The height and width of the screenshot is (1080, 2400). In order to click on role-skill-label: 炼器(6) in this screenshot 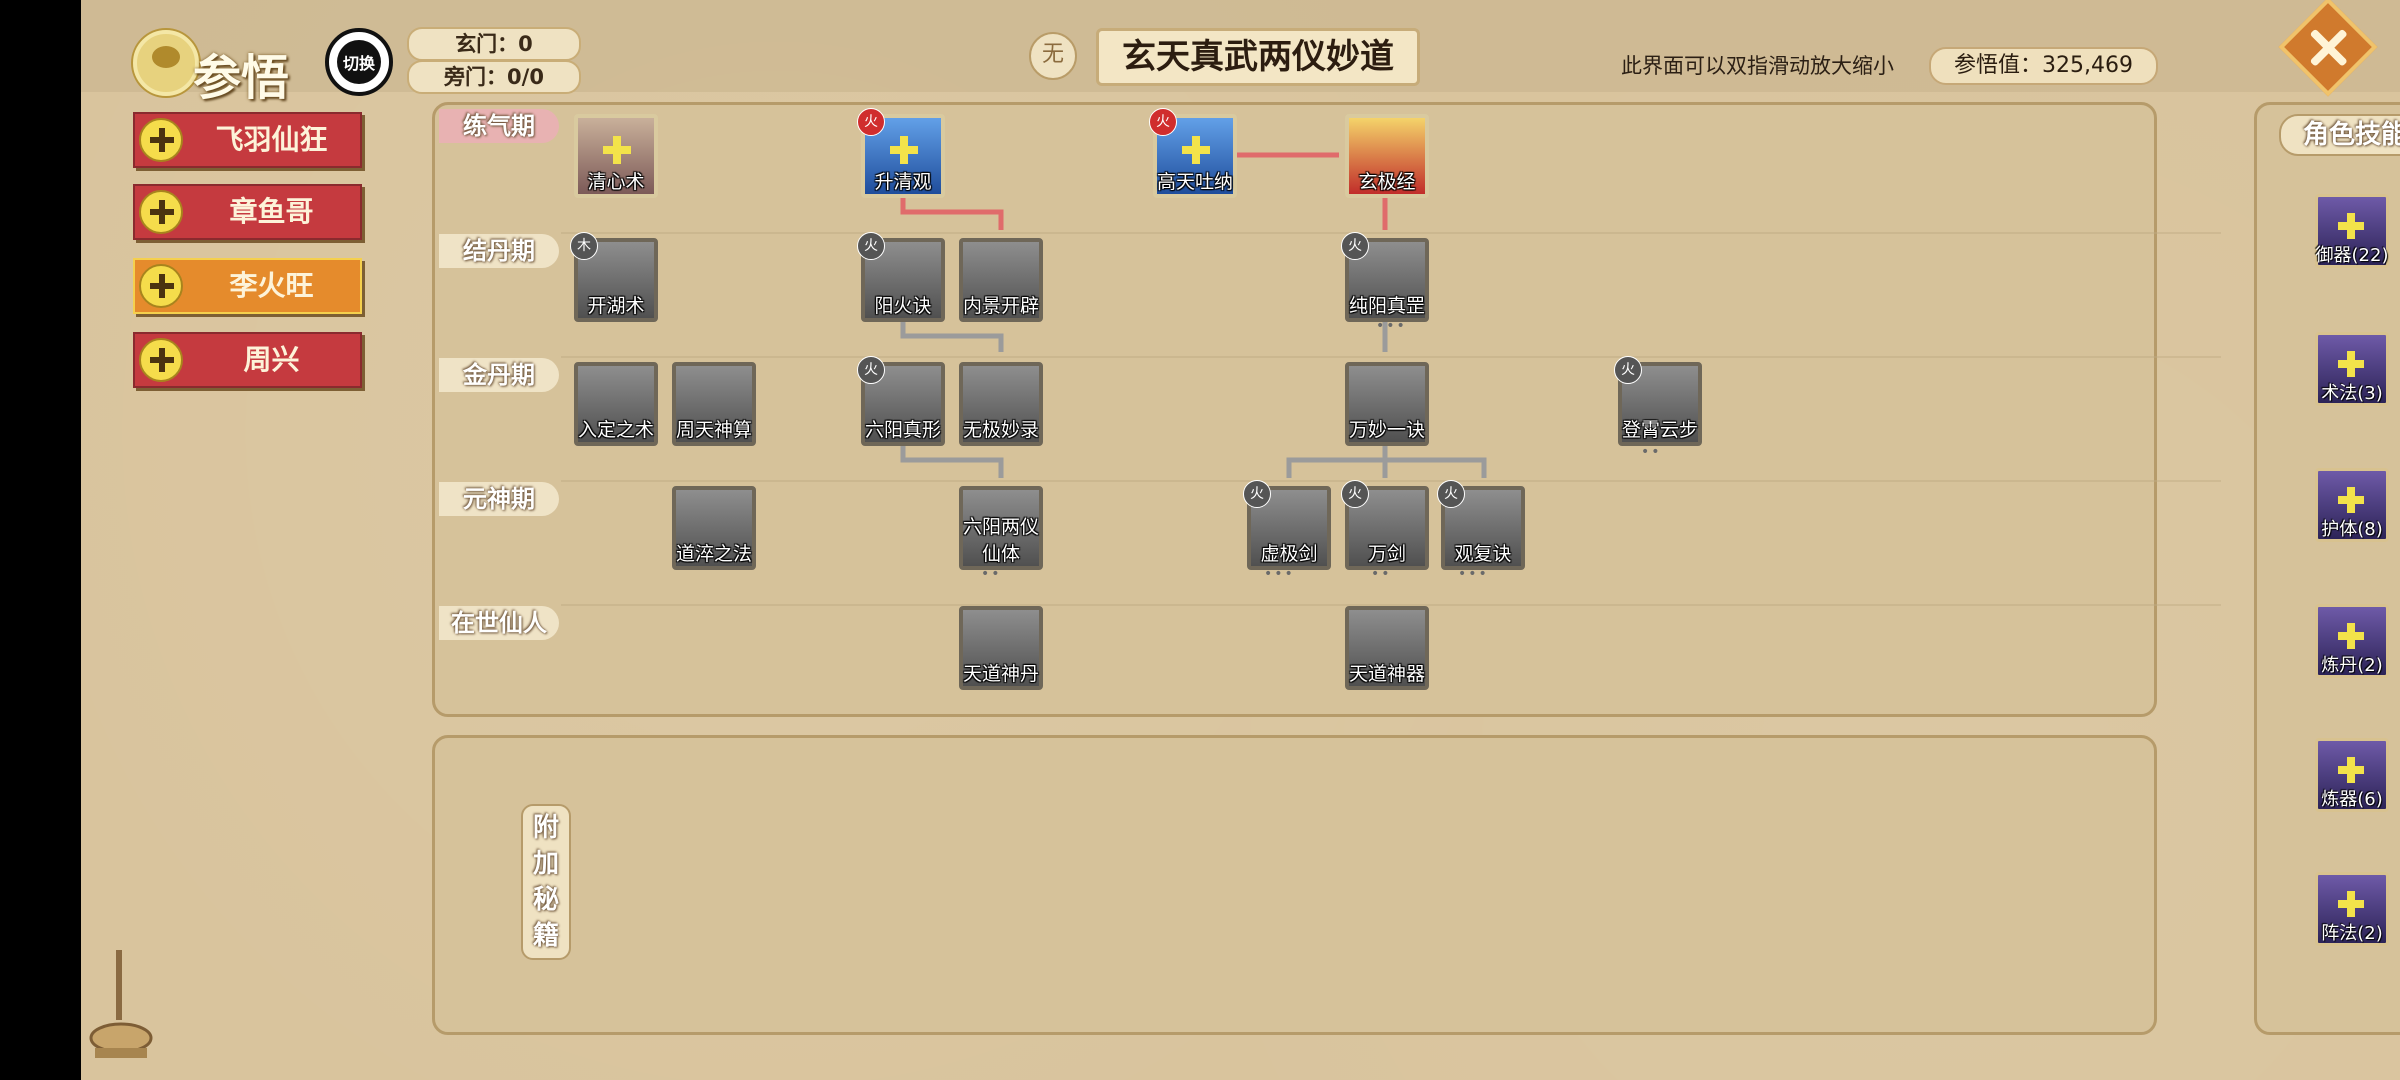, I will do `click(2352, 799)`.